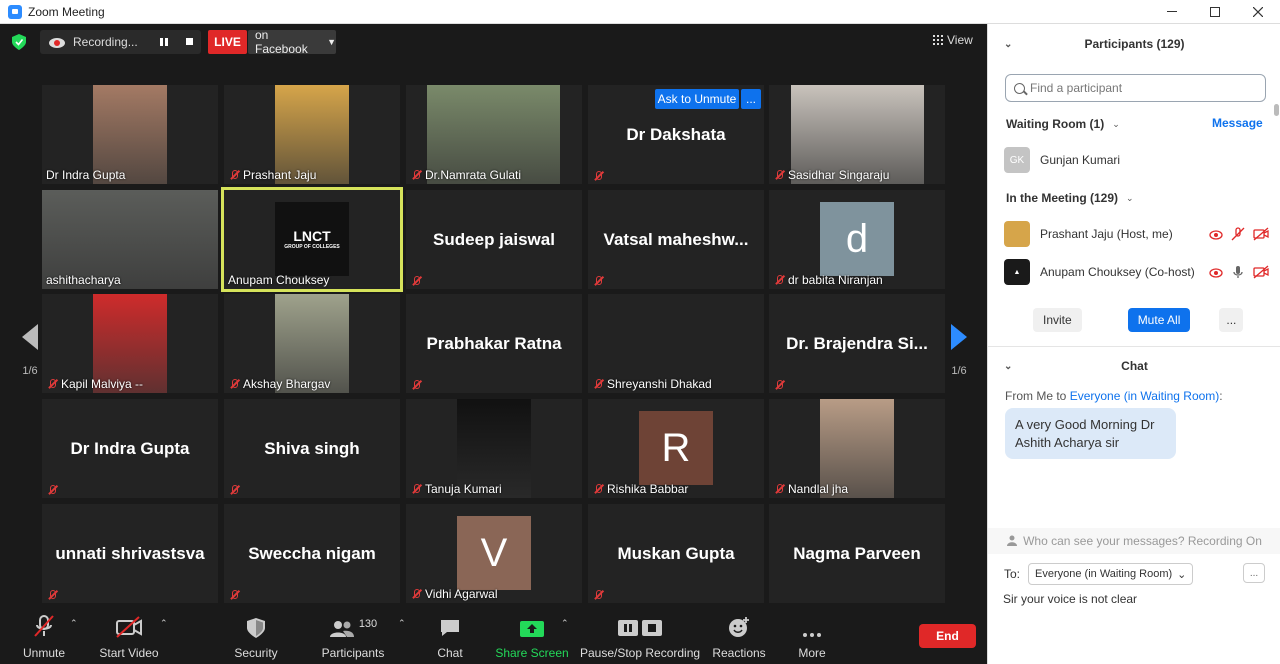  What do you see at coordinates (697, 99) in the screenshot?
I see `ask-to-unmute-button: Ask to Unmute` at bounding box center [697, 99].